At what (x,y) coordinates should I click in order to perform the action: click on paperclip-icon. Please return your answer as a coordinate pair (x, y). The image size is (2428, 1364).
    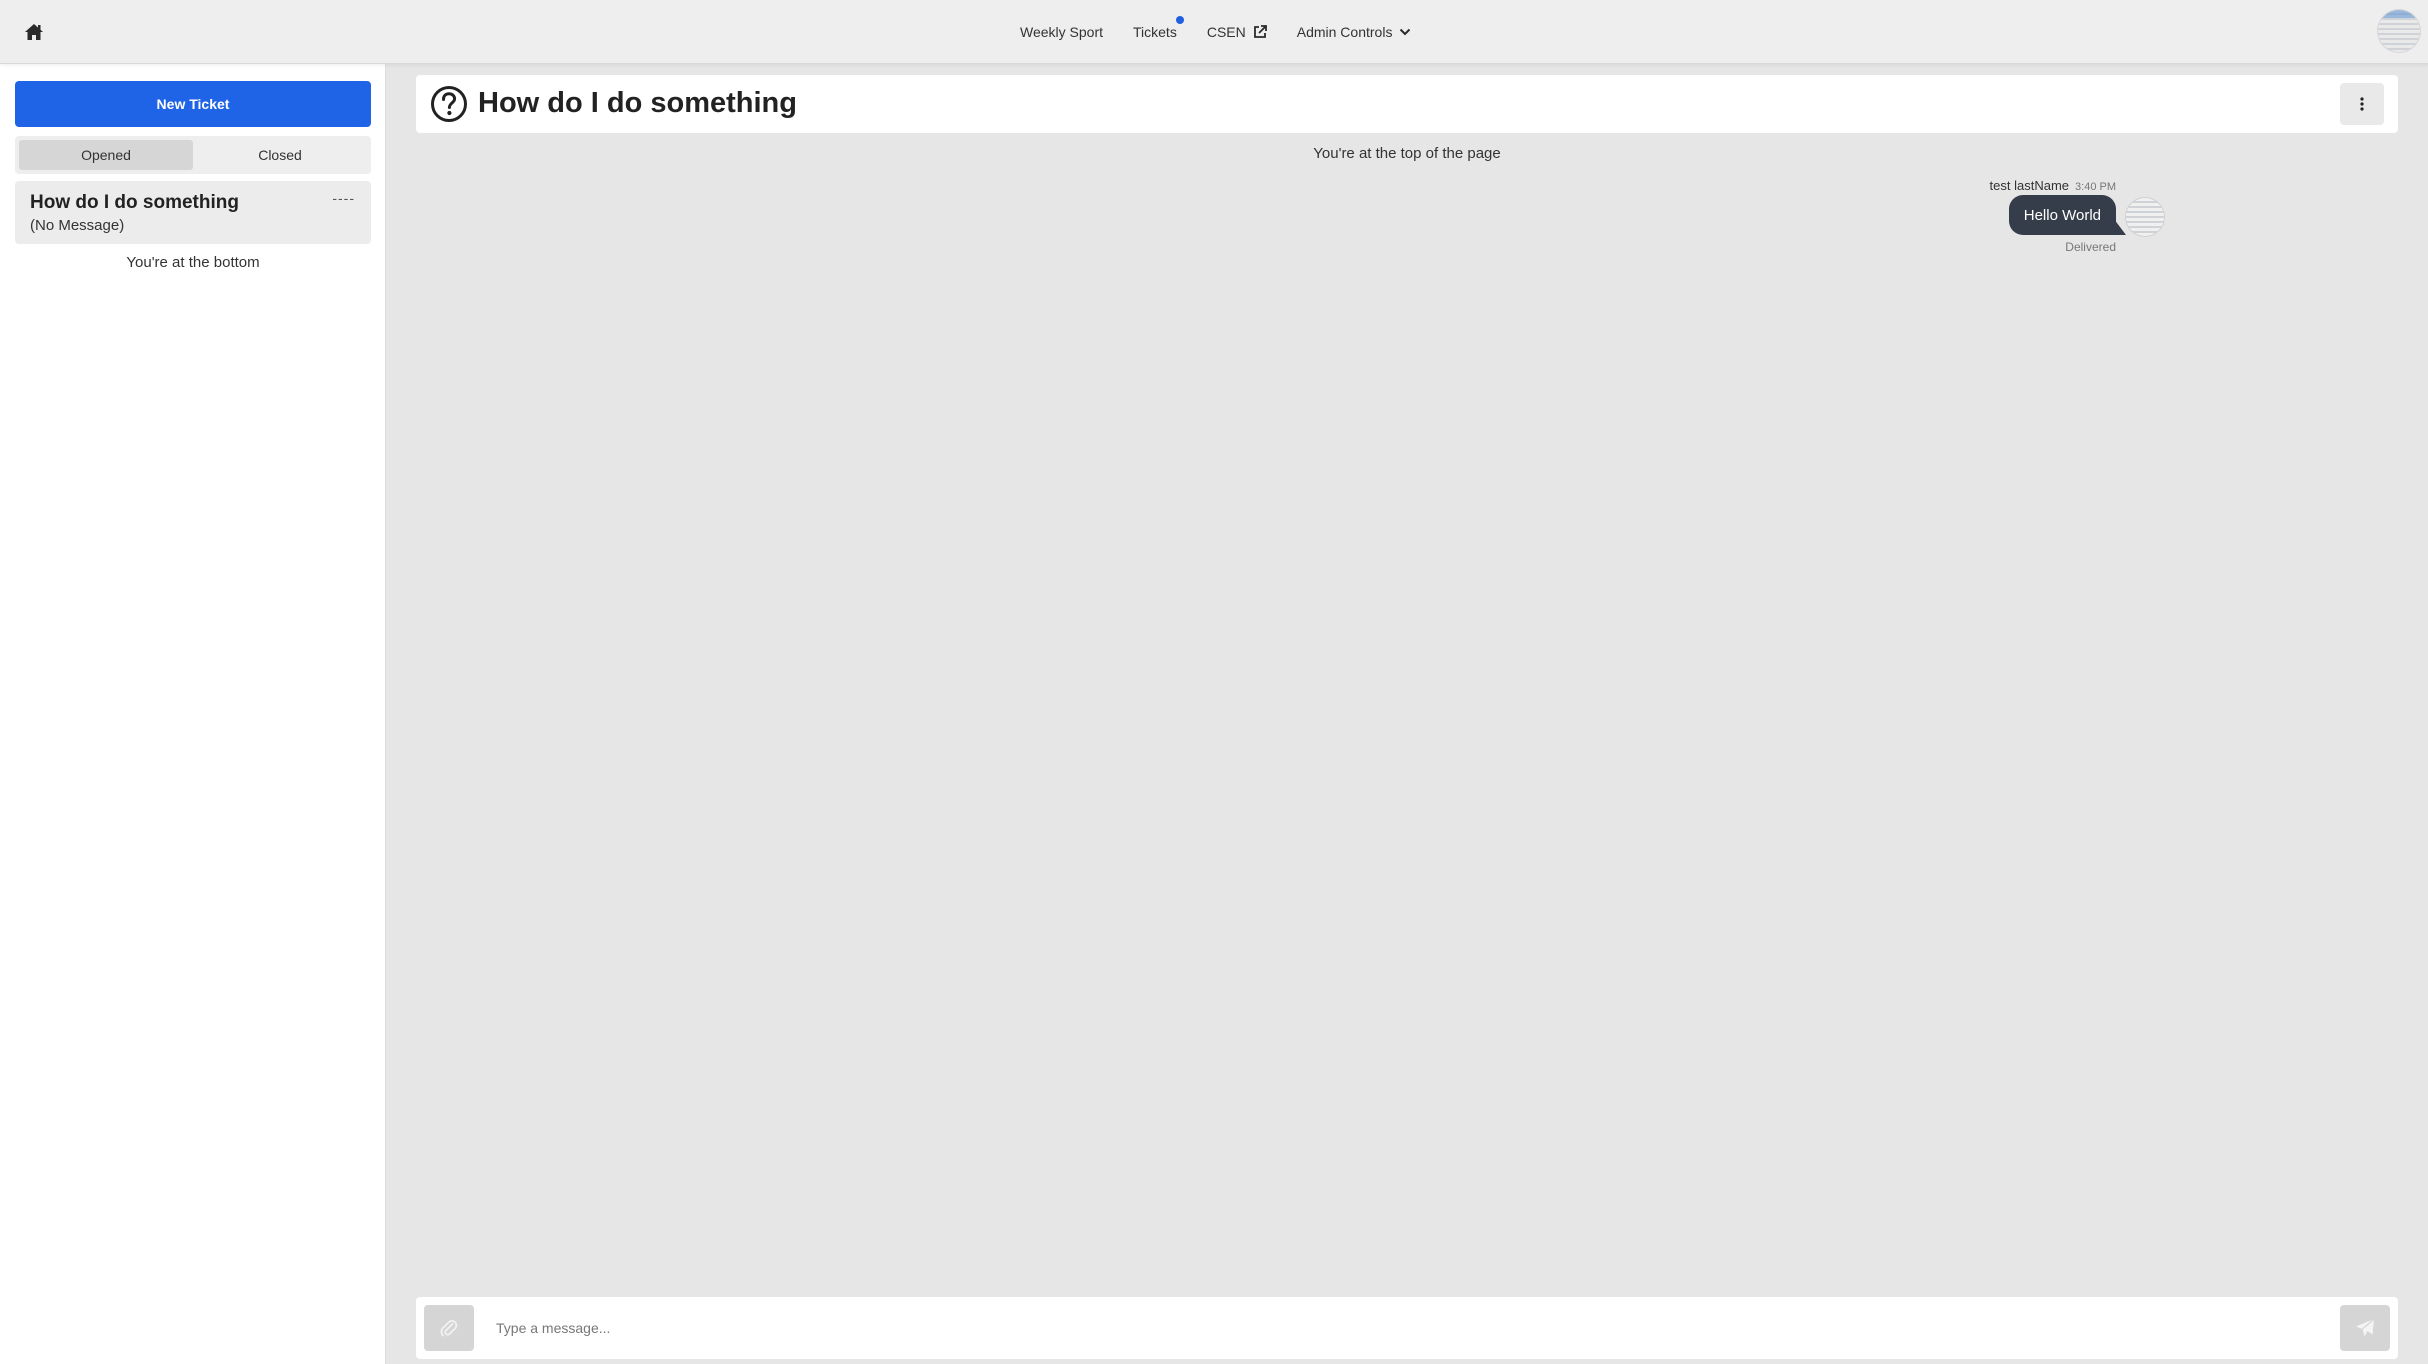
    Looking at the image, I should click on (449, 1328).